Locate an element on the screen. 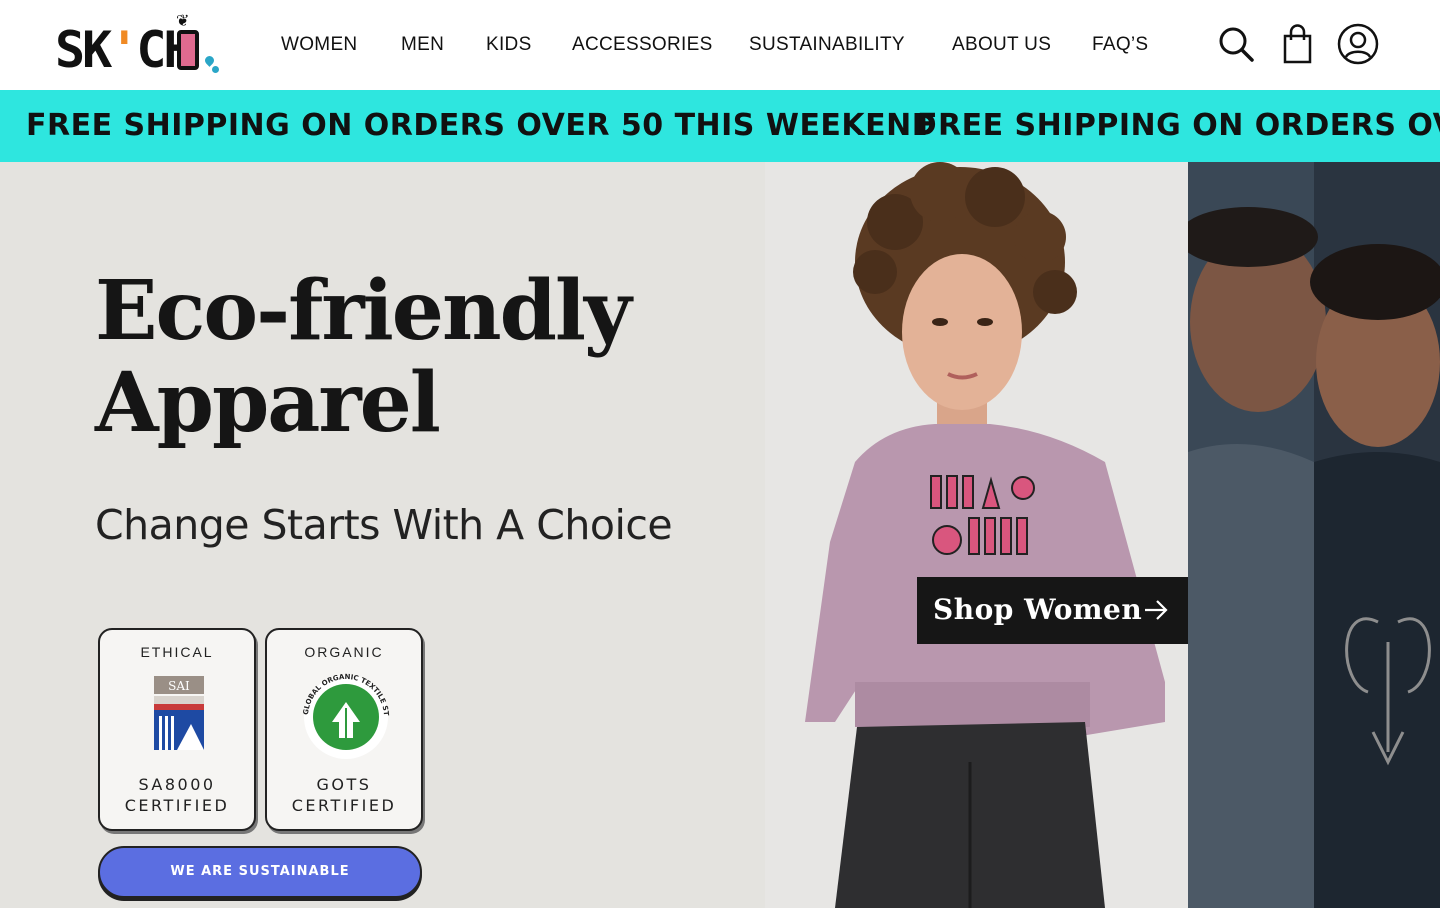 The height and width of the screenshot is (908, 1440). gots-logo-icon: GLOBAL ORGANIC TEXTILE STANDARD is located at coordinates (344, 714).